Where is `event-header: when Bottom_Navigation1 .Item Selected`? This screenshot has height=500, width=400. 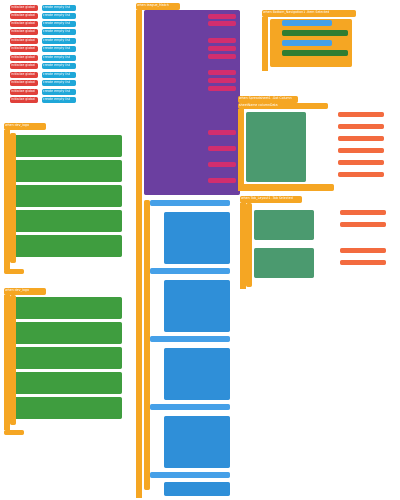
event-header: when Bottom_Navigation1 .Item Selected is located at coordinates (309, 13).